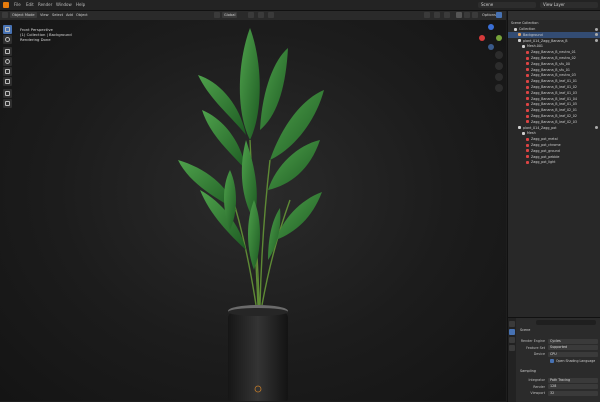  What do you see at coordinates (482, 38) in the screenshot?
I see `axis-x-icon` at bounding box center [482, 38].